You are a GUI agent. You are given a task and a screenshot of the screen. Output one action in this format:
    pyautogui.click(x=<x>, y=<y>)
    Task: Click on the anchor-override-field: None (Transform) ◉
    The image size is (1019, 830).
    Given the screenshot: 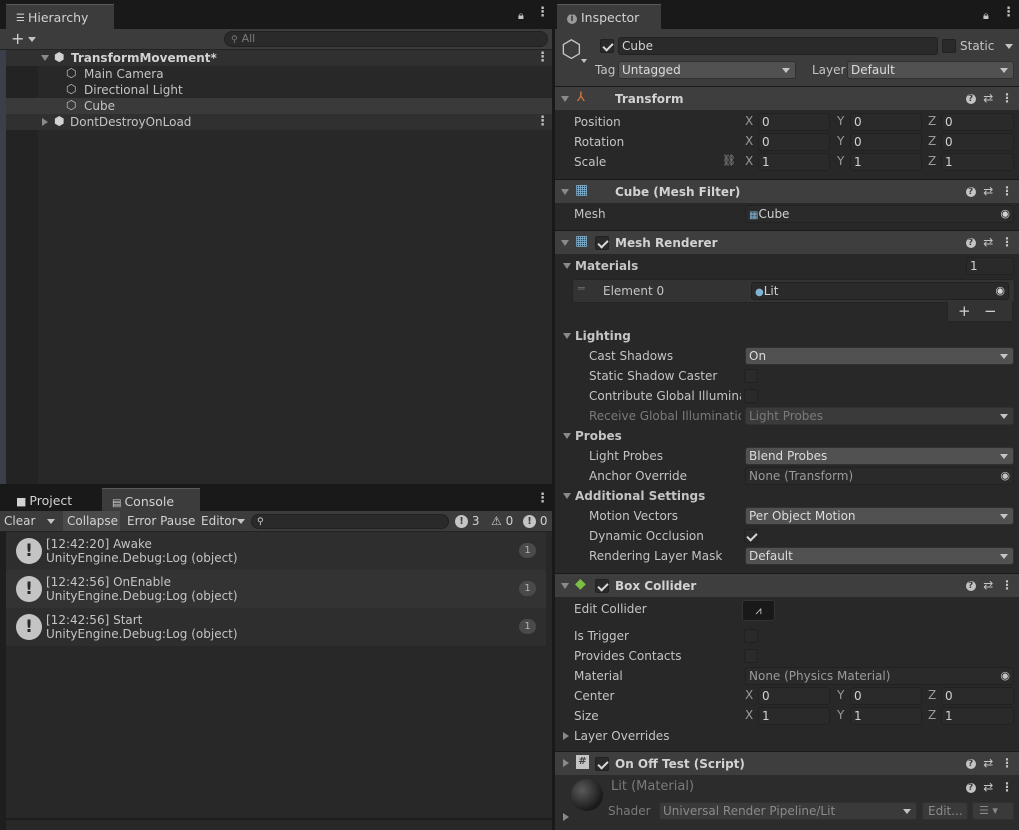 What is the action you would take?
    pyautogui.click(x=879, y=476)
    